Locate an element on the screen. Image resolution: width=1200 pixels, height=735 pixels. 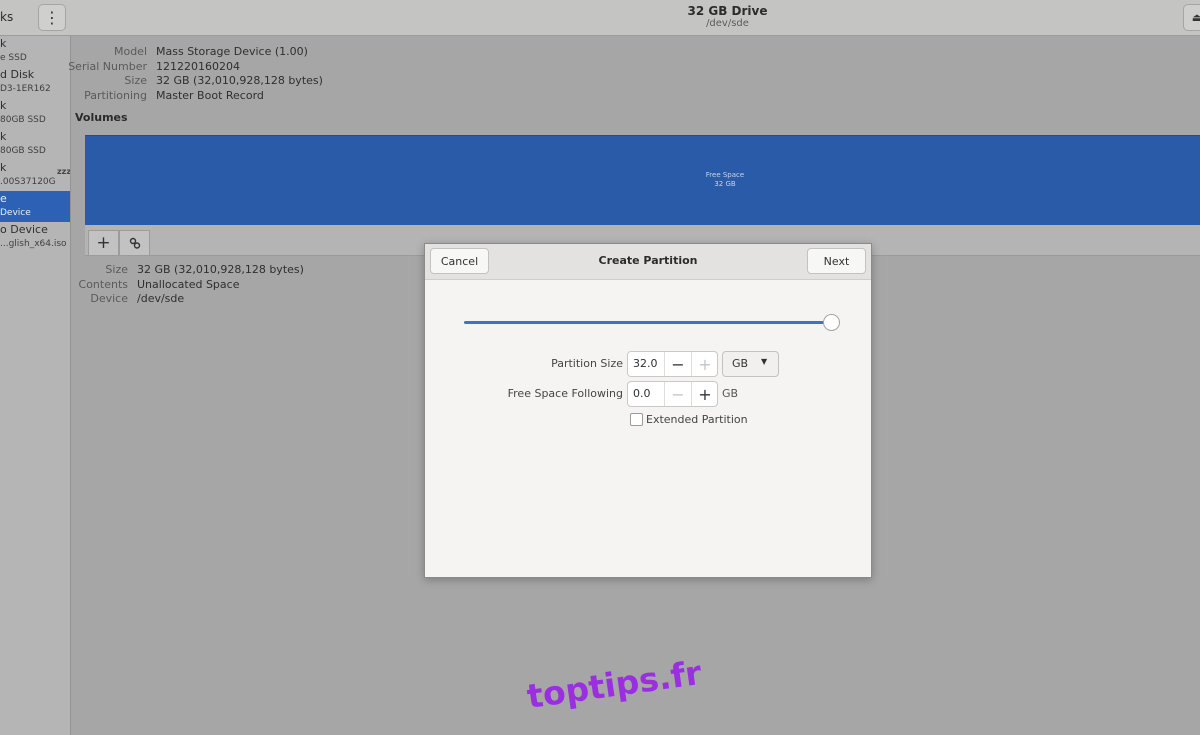
volumes-heading: Volumes is located at coordinates (101, 117).